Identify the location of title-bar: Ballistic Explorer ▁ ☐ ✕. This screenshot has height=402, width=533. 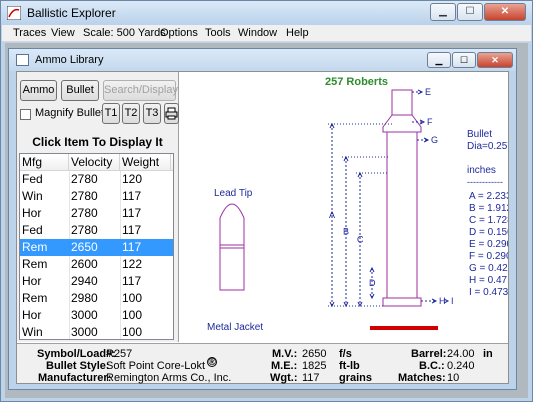
(266, 13).